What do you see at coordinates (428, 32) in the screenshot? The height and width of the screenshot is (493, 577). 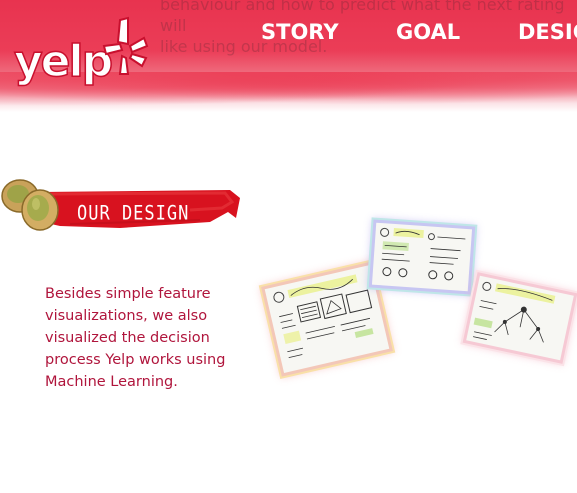 I see `nav-goal: GOAL` at bounding box center [428, 32].